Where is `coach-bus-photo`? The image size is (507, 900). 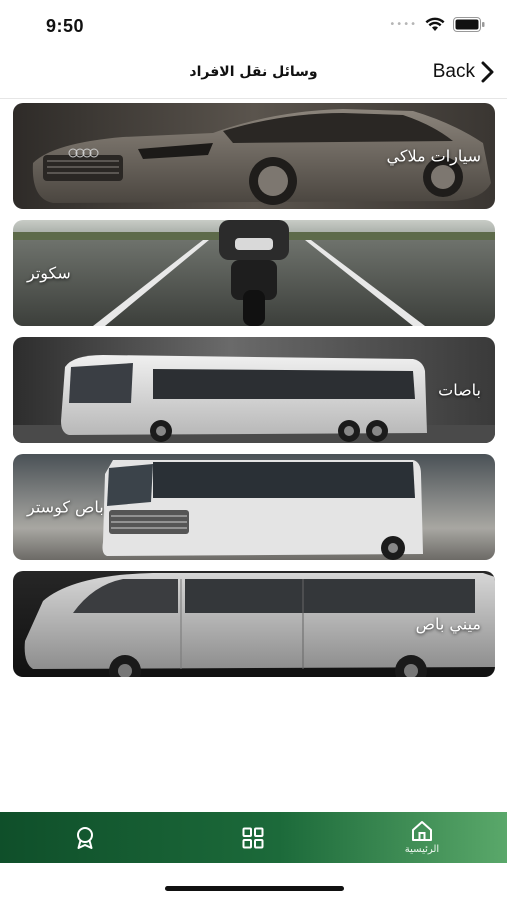
coach-bus-photo is located at coordinates (254, 390).